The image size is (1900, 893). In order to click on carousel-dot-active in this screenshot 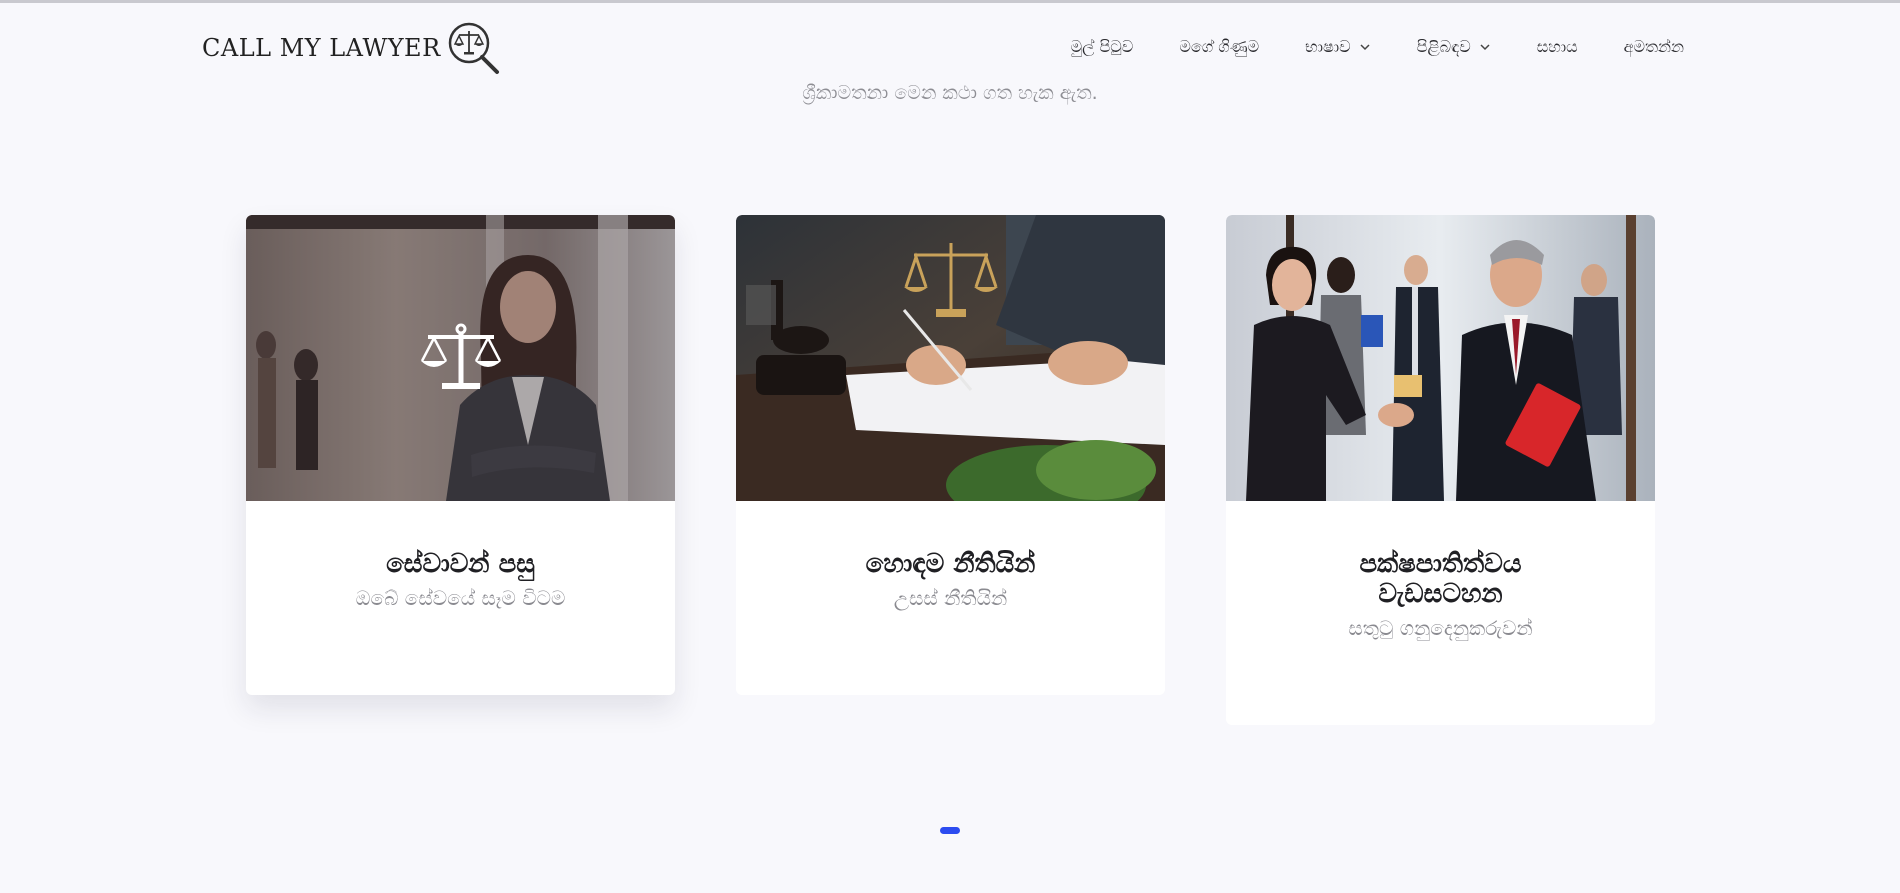, I will do `click(950, 830)`.